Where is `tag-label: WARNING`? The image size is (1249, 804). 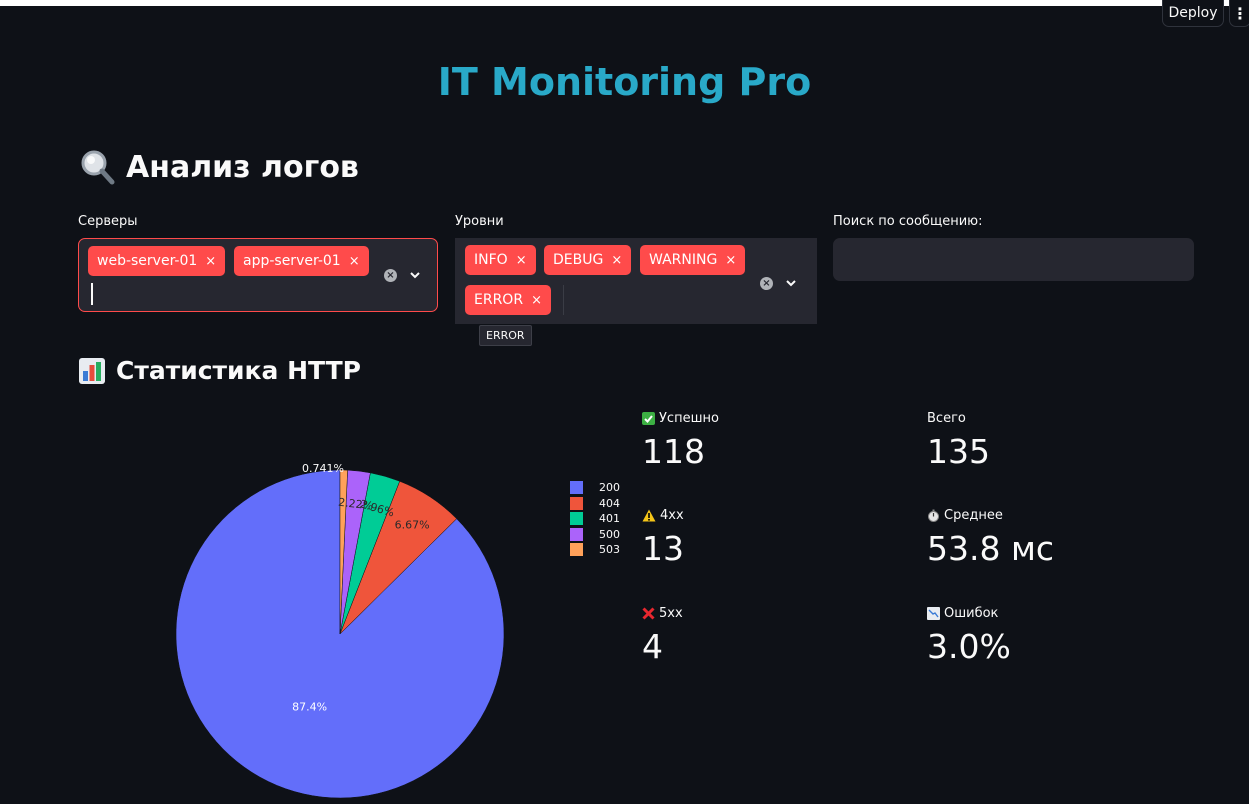
tag-label: WARNING is located at coordinates (683, 260).